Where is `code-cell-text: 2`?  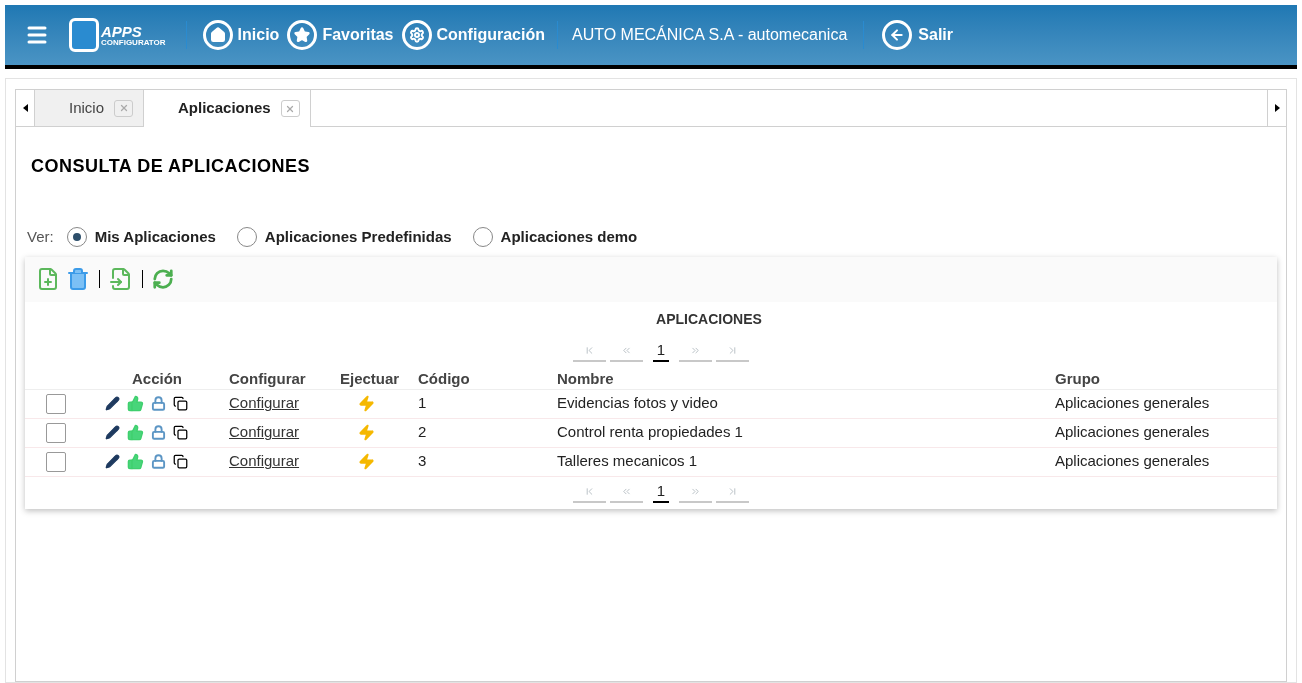
code-cell-text: 2 is located at coordinates (423, 432).